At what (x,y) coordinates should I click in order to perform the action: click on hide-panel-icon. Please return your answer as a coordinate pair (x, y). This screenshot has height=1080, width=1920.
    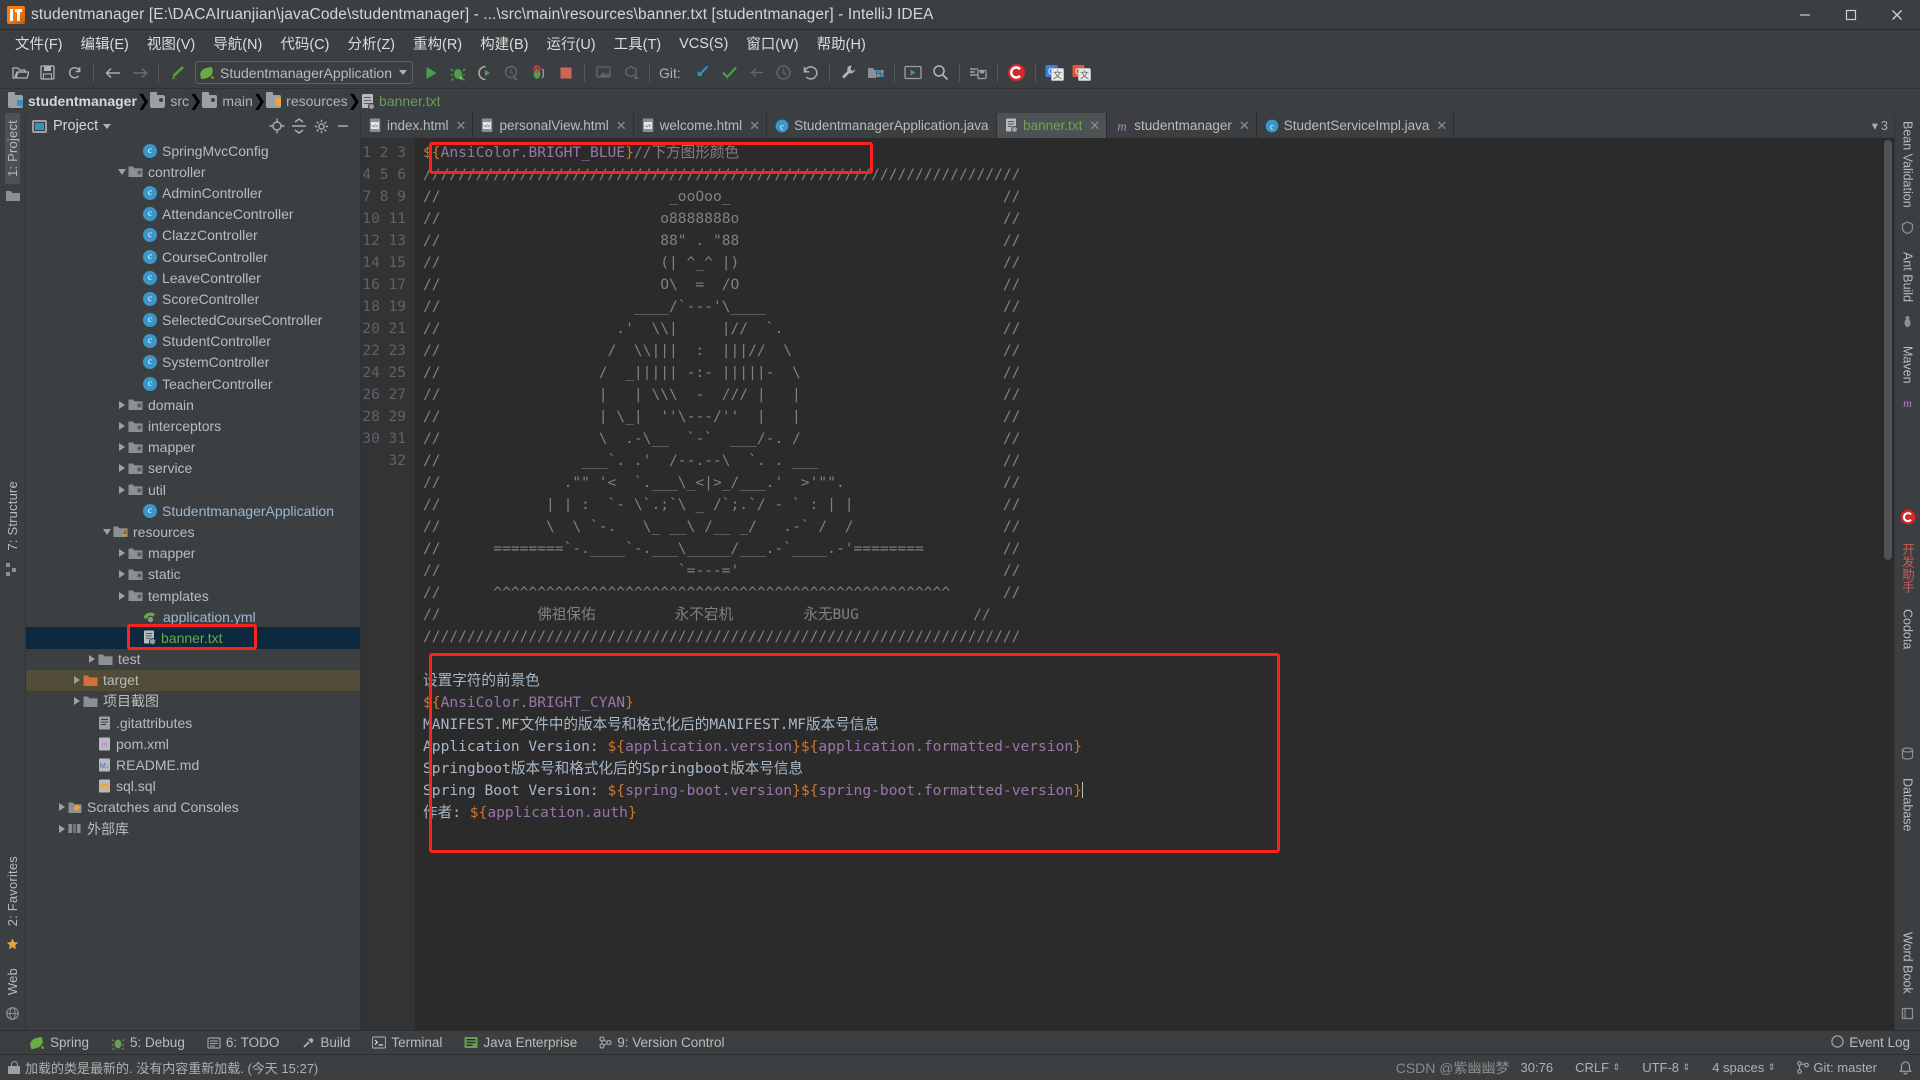
    Looking at the image, I should click on (343, 126).